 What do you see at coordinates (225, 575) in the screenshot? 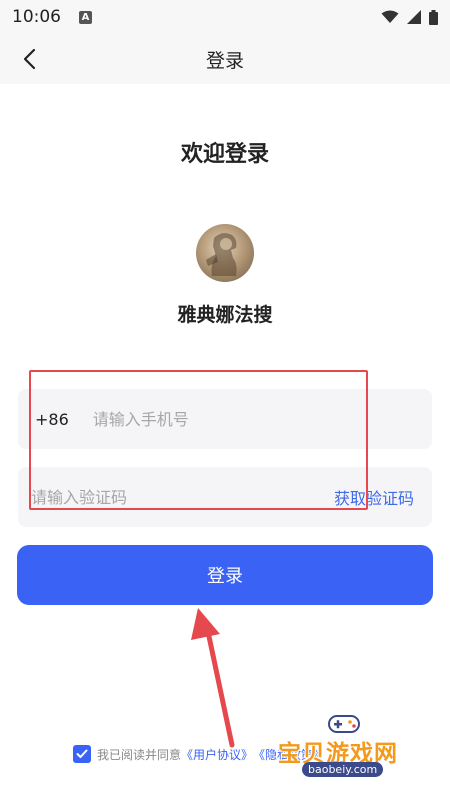
I see `login-button: 登录` at bounding box center [225, 575].